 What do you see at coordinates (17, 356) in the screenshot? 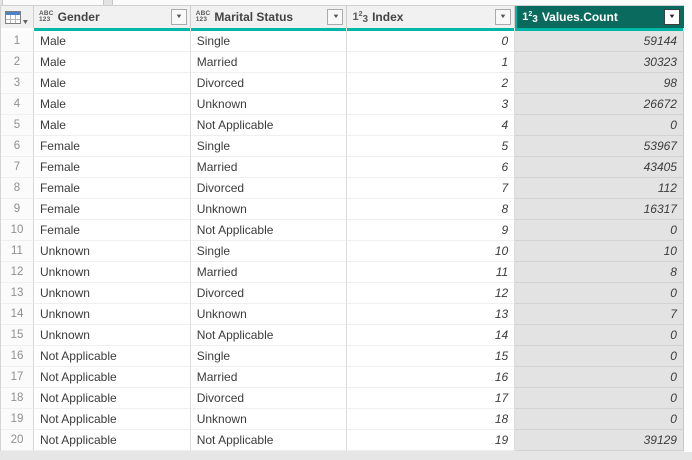
I see `row-number: 16` at bounding box center [17, 356].